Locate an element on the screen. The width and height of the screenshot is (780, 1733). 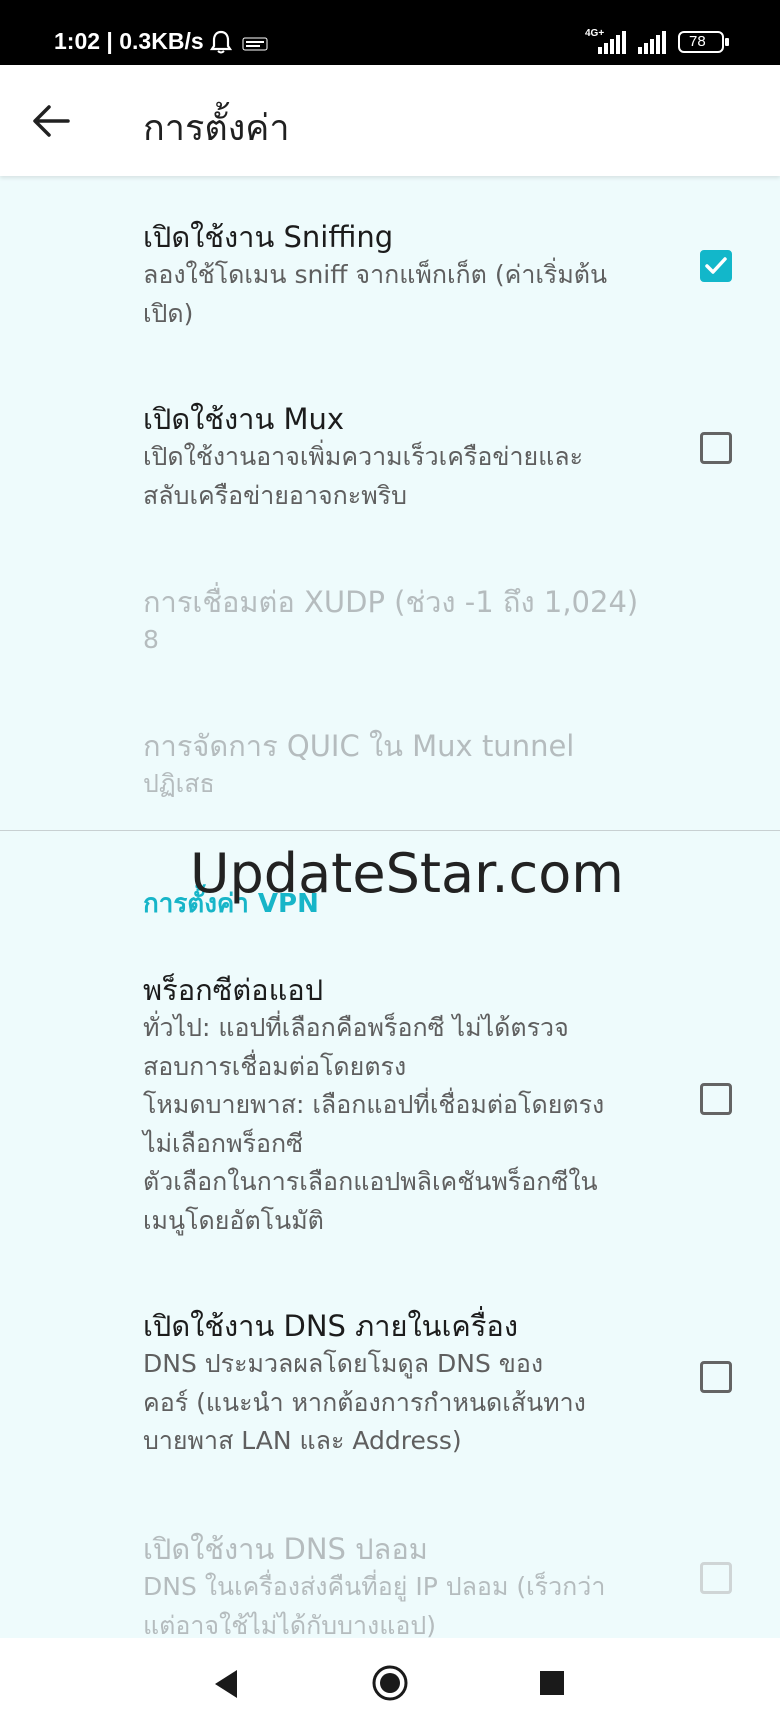
checkmark-icon is located at coordinates (716, 265).